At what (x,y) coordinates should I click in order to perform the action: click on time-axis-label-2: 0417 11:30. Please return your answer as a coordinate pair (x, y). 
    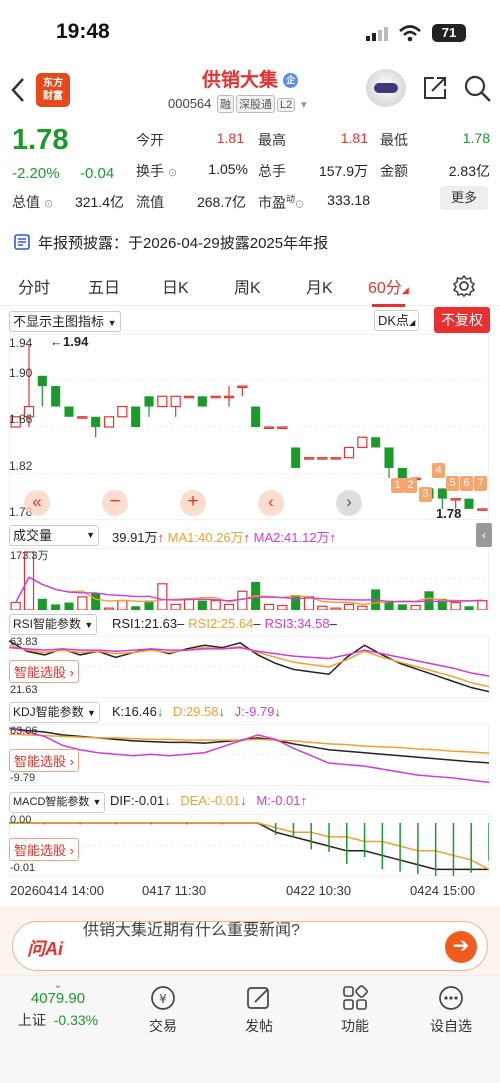
    Looking at the image, I should click on (174, 890).